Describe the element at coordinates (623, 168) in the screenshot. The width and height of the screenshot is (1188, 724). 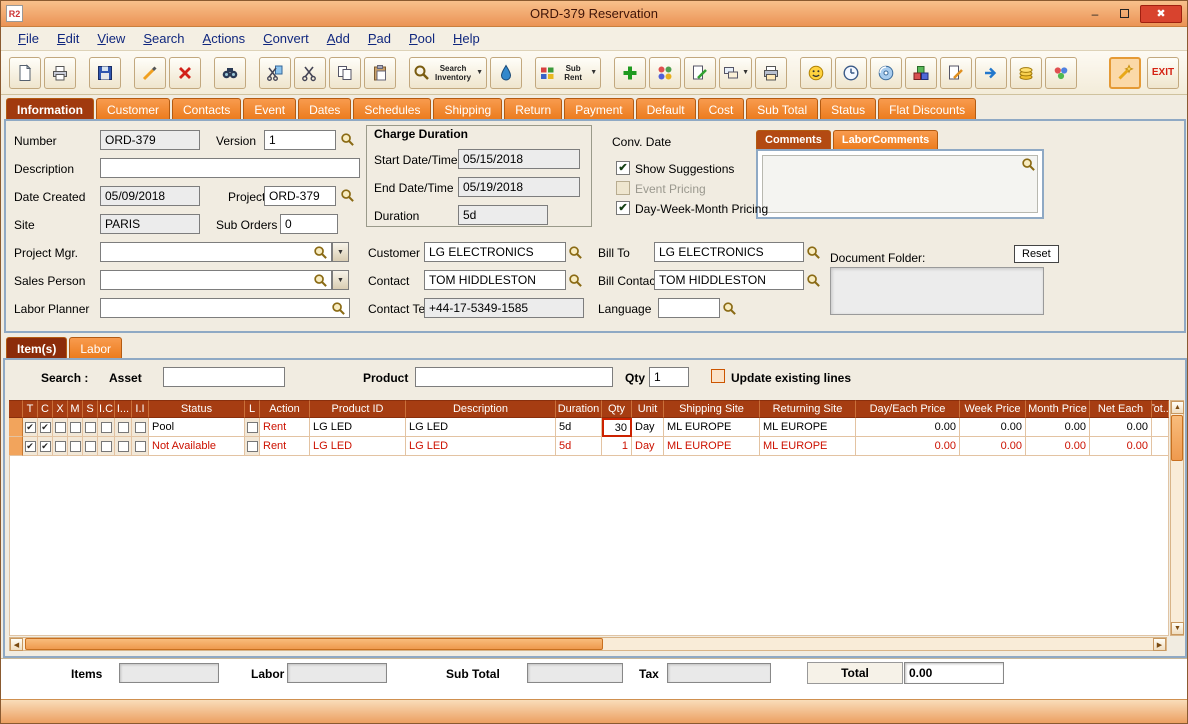
I see `show-suggestions-checkbox: ✔` at that location.